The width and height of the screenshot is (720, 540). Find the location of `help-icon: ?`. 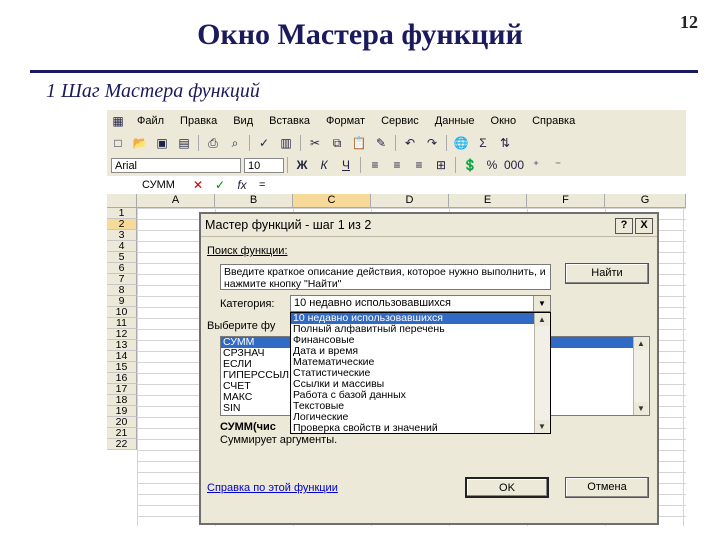

help-icon: ? is located at coordinates (624, 226).